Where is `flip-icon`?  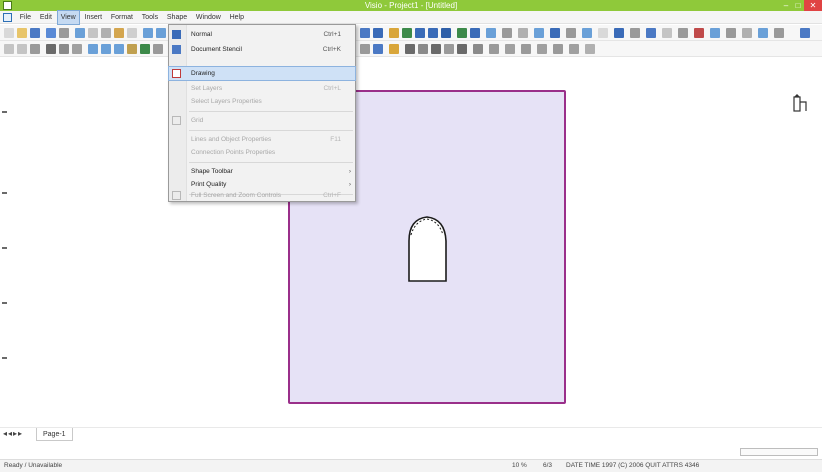
flip-icon is located at coordinates (699, 33).